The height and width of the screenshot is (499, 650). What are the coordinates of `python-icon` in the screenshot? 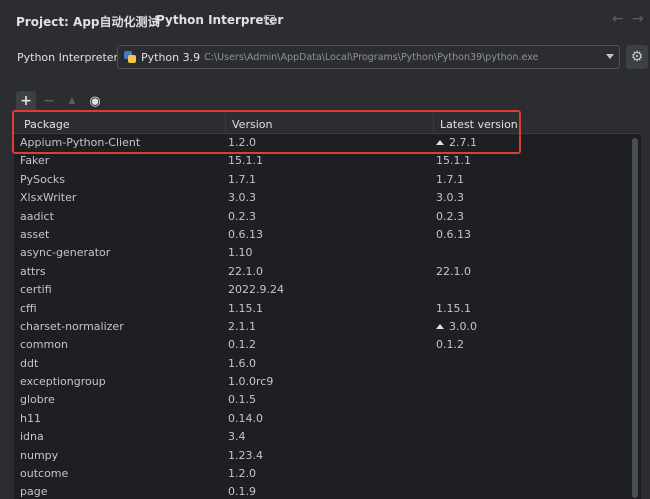 It's located at (130, 57).